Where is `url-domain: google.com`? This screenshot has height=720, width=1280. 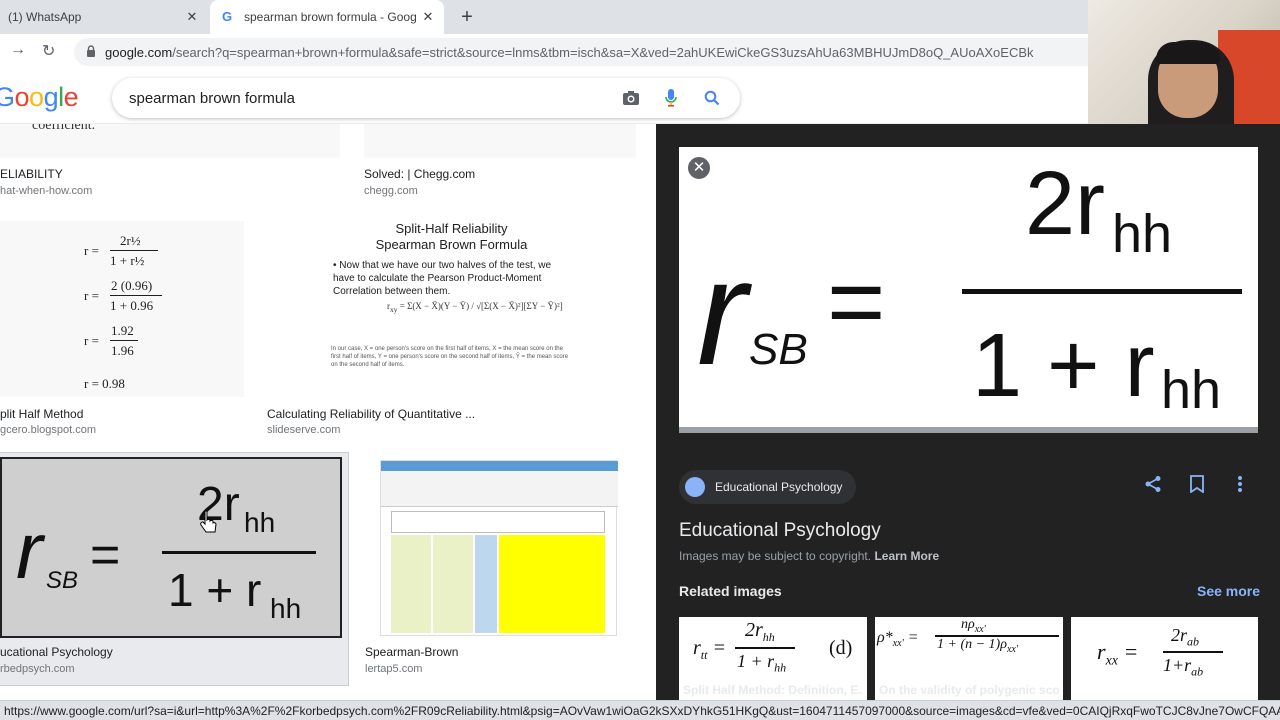
url-domain: google.com is located at coordinates (139, 52).